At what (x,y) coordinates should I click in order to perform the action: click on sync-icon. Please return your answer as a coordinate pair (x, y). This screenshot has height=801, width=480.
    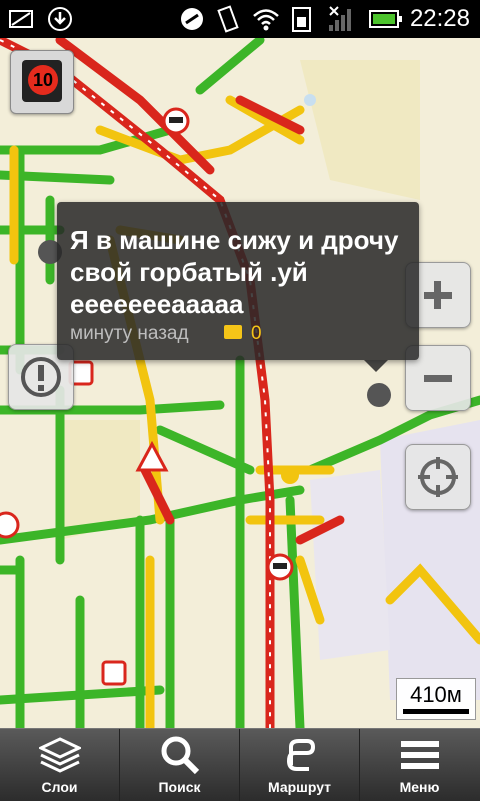
    Looking at the image, I should click on (192, 19).